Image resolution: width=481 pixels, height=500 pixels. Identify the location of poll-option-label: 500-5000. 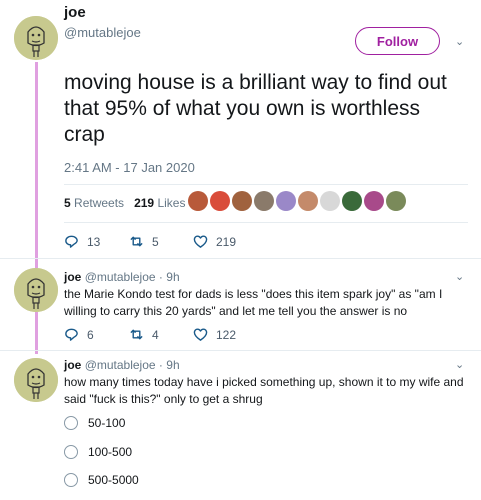
(113, 480).